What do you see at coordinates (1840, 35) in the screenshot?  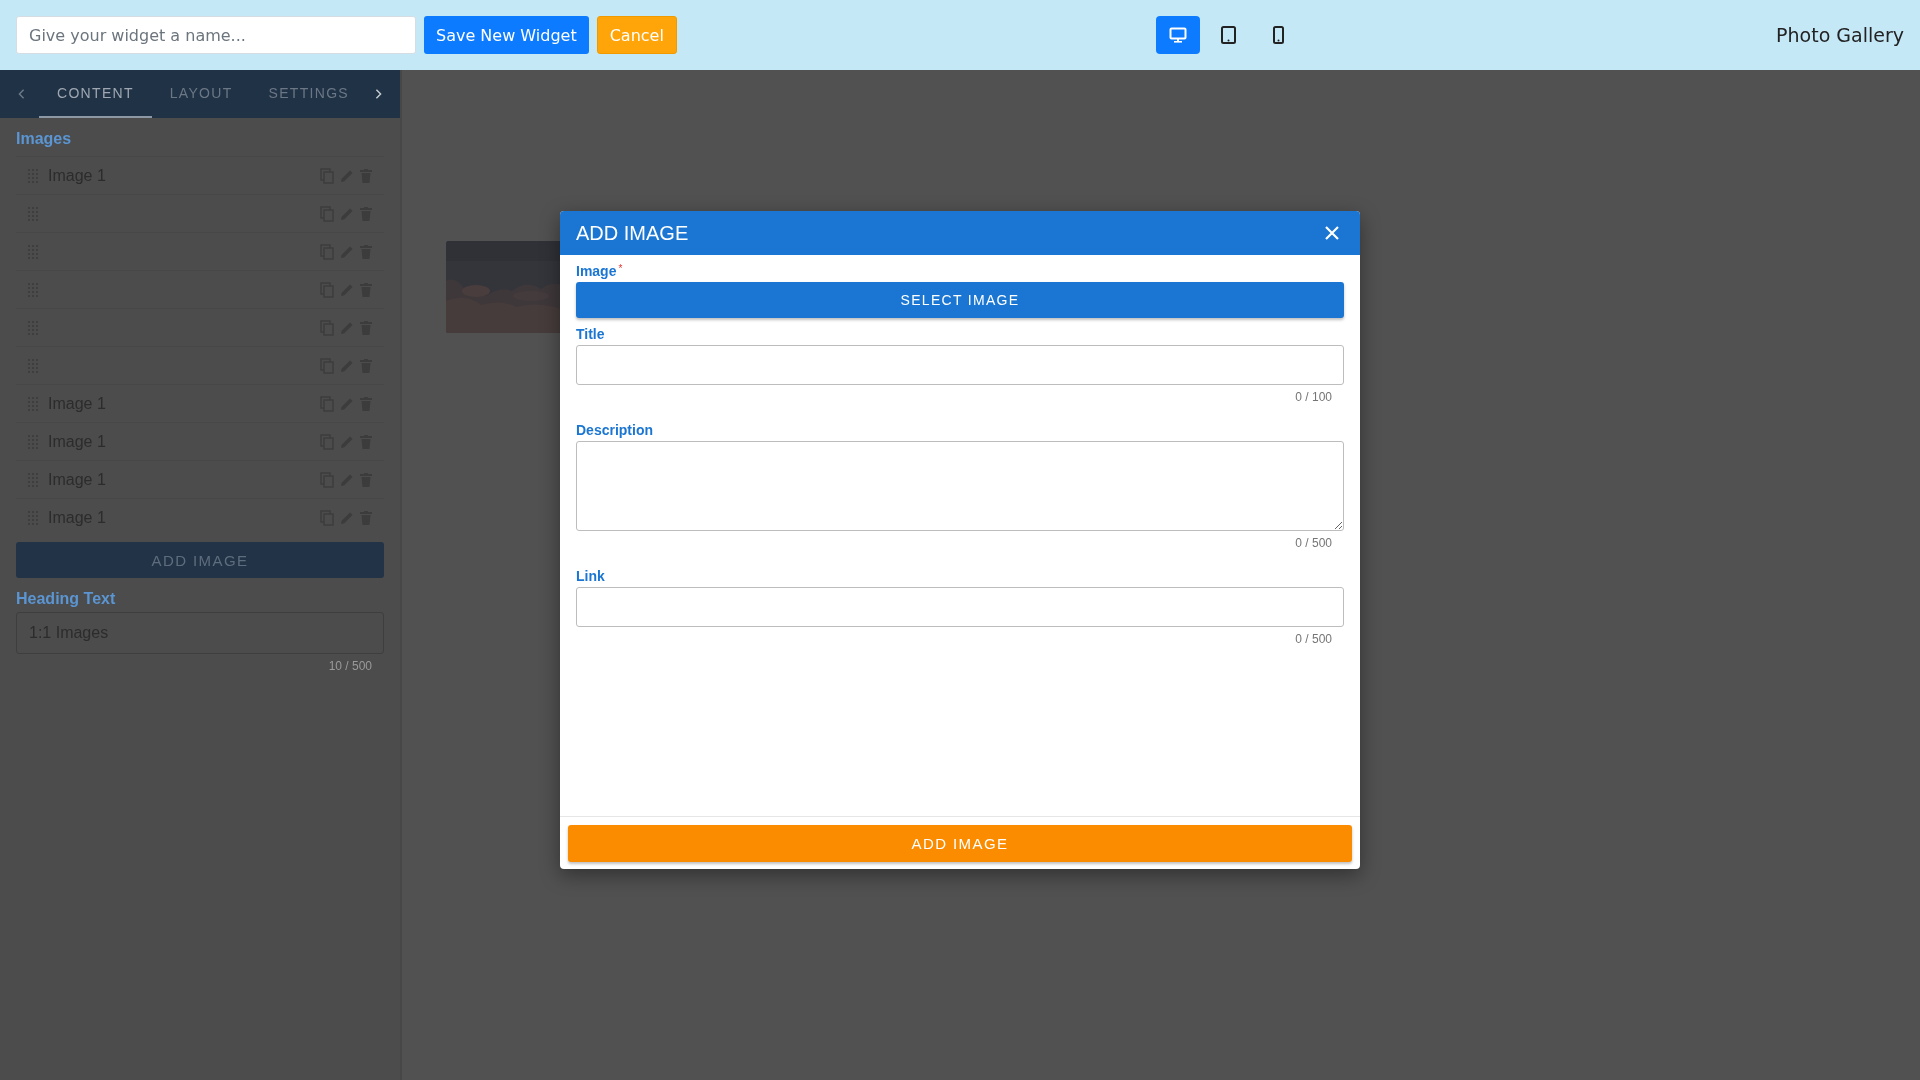 I see `widget-type-title: Photo Gallery` at bounding box center [1840, 35].